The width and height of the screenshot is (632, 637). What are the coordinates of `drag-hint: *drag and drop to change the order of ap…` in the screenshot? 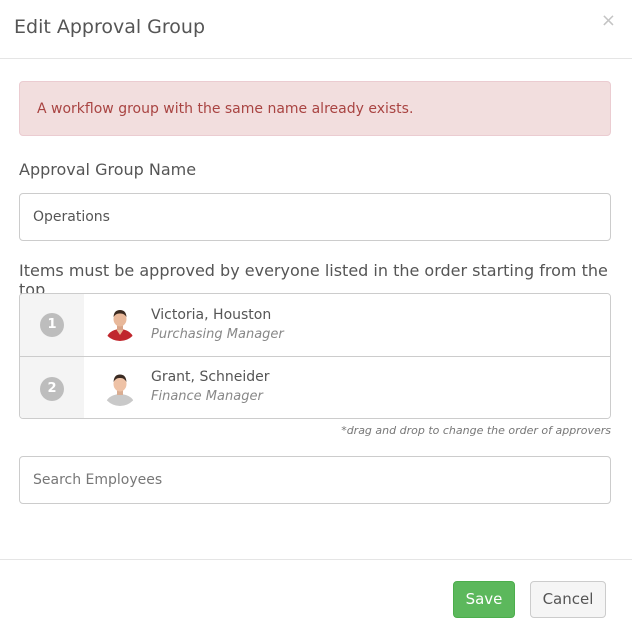 It's located at (476, 430).